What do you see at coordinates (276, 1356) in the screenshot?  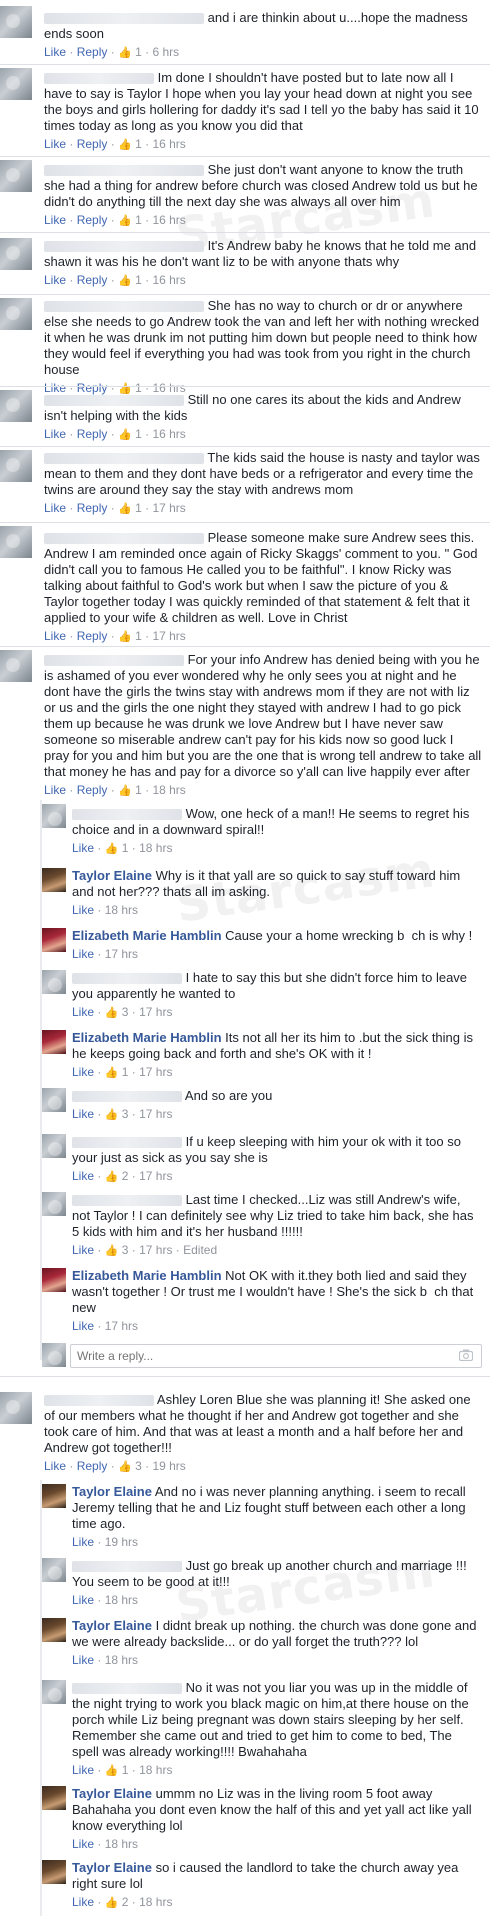 I see `reply-box` at bounding box center [276, 1356].